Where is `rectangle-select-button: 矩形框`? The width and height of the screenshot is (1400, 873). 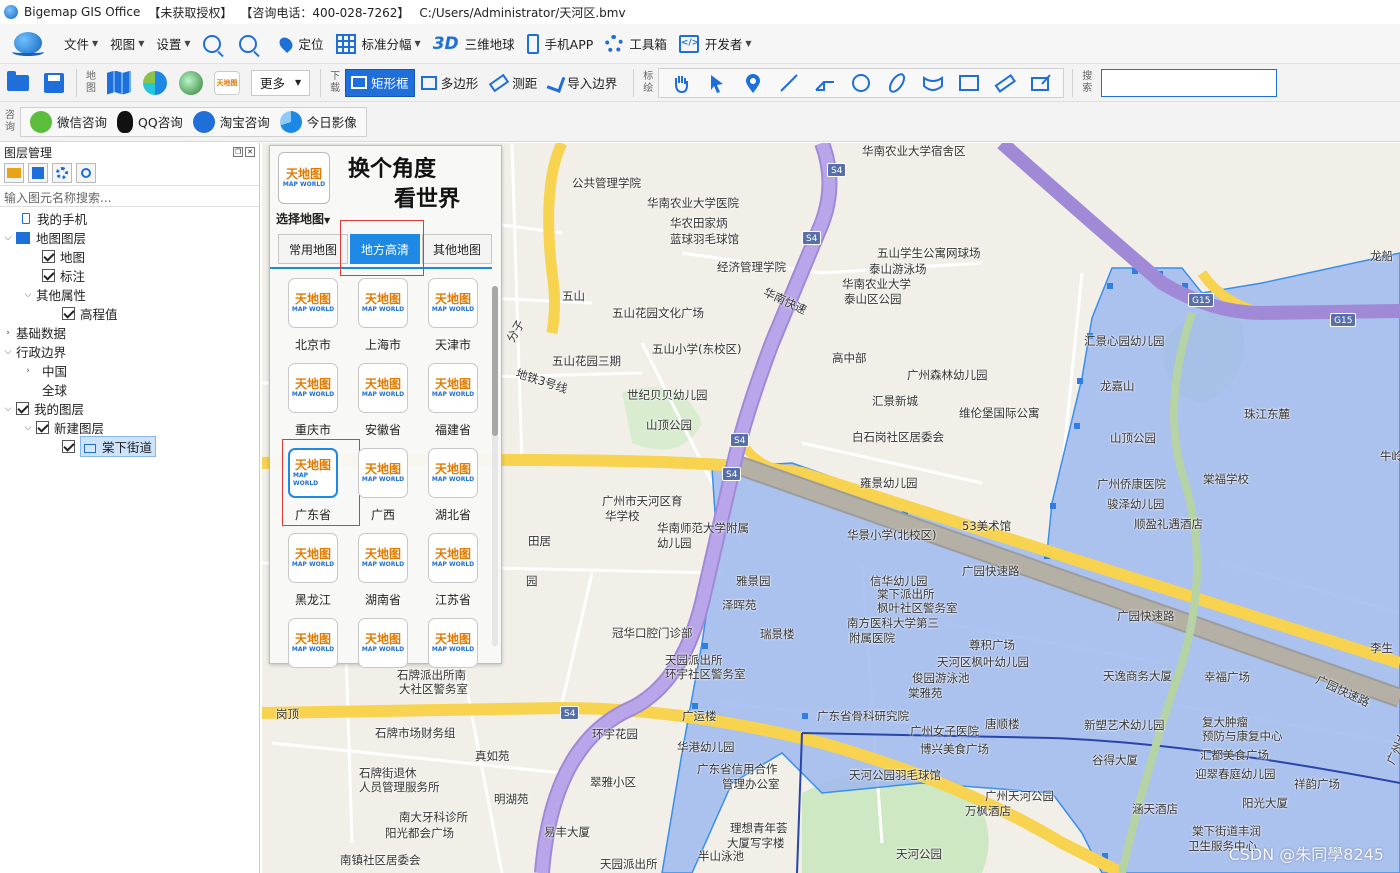 rectangle-select-button: 矩形框 is located at coordinates (380, 82).